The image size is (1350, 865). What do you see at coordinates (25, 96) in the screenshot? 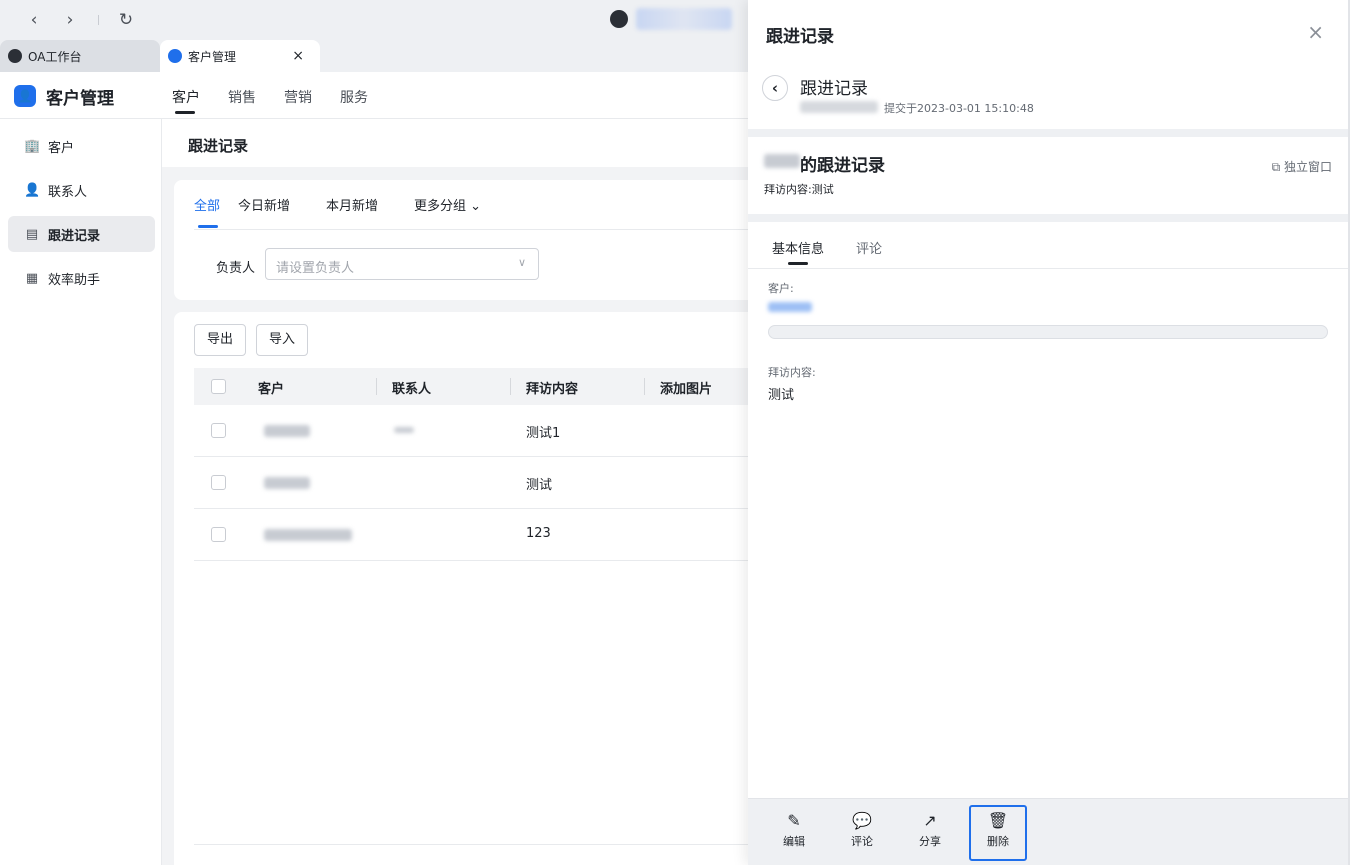
I see `app-logo-icon: 👤` at bounding box center [25, 96].